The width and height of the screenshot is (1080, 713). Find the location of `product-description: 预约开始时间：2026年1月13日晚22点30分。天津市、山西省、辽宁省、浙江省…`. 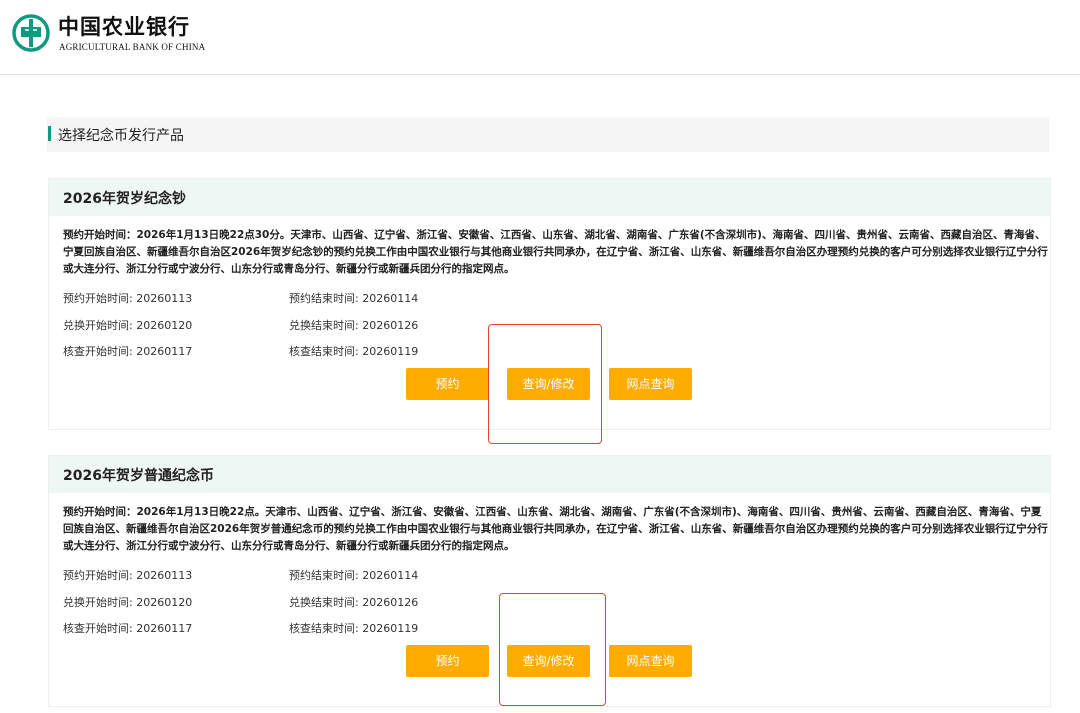

product-description: 预约开始时间：2026年1月13日晚22点30分。天津市、山西省、辽宁省、浙江省… is located at coordinates (555, 252).